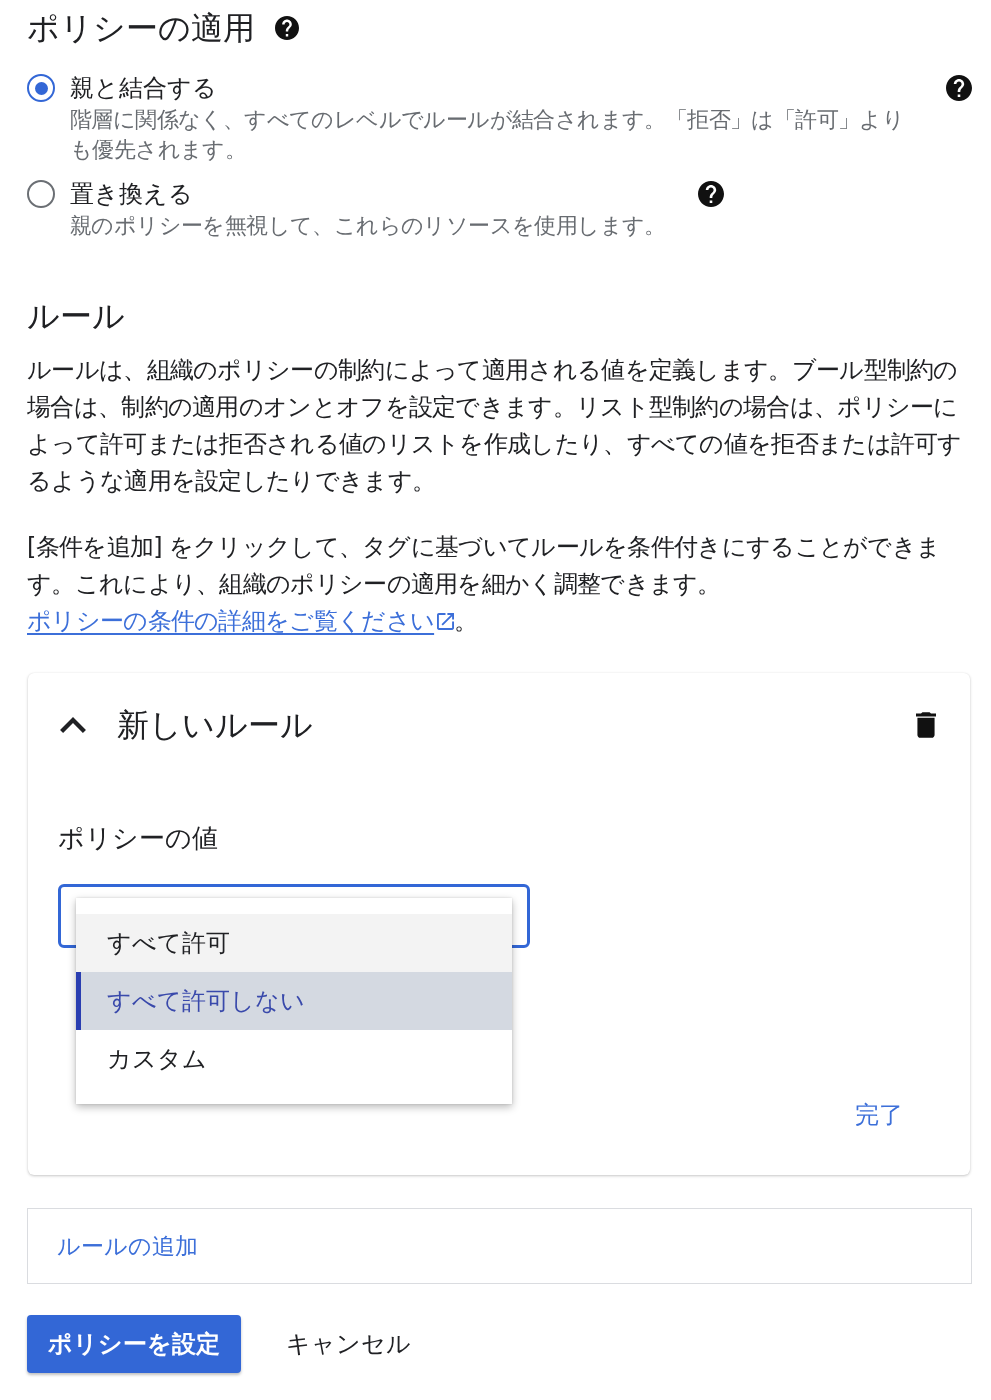 Image resolution: width=991 pixels, height=1400 pixels. What do you see at coordinates (368, 226) in the screenshot?
I see `option-description: 親のポリシーを無視して、これらのリソースを使用します。` at bounding box center [368, 226].